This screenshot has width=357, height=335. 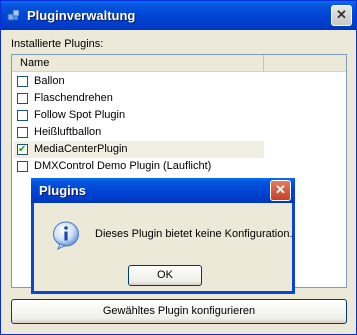 I want to click on list-item: Follow Spot Plugin, so click(x=139, y=115).